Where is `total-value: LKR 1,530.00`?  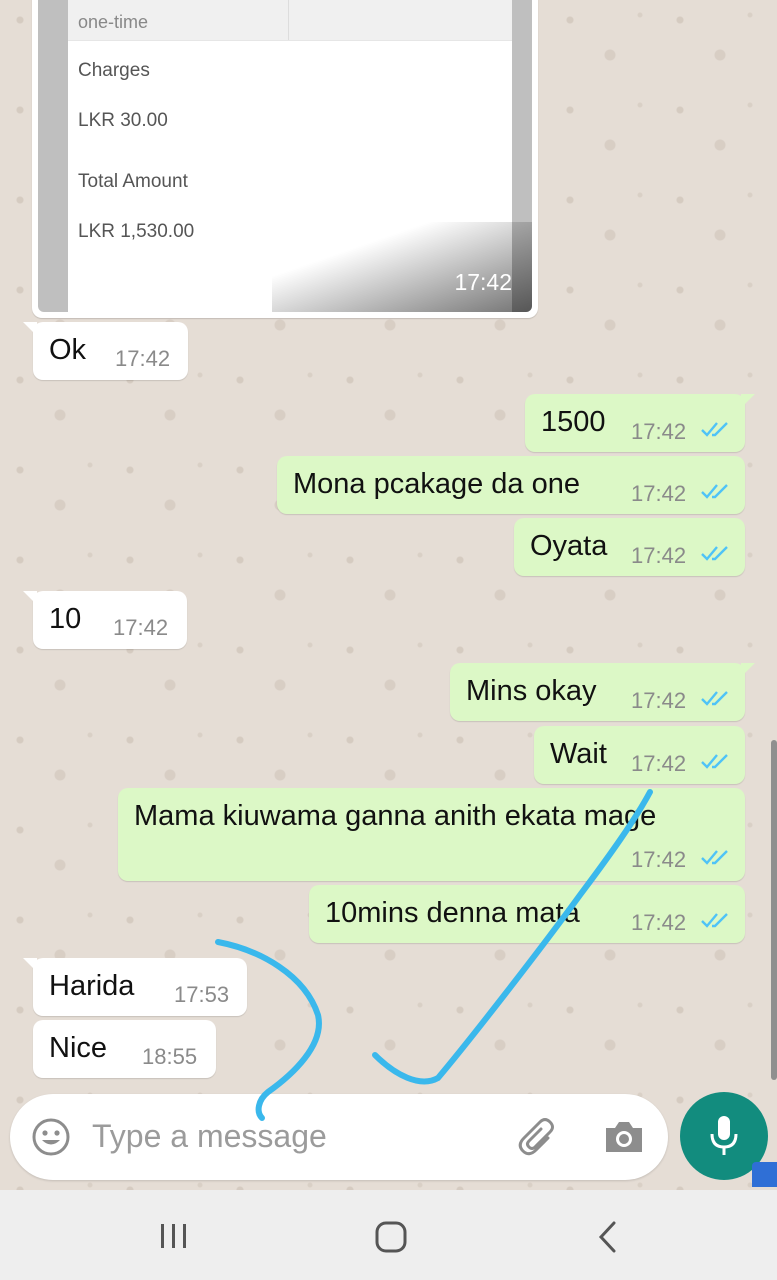
total-value: LKR 1,530.00 is located at coordinates (136, 231).